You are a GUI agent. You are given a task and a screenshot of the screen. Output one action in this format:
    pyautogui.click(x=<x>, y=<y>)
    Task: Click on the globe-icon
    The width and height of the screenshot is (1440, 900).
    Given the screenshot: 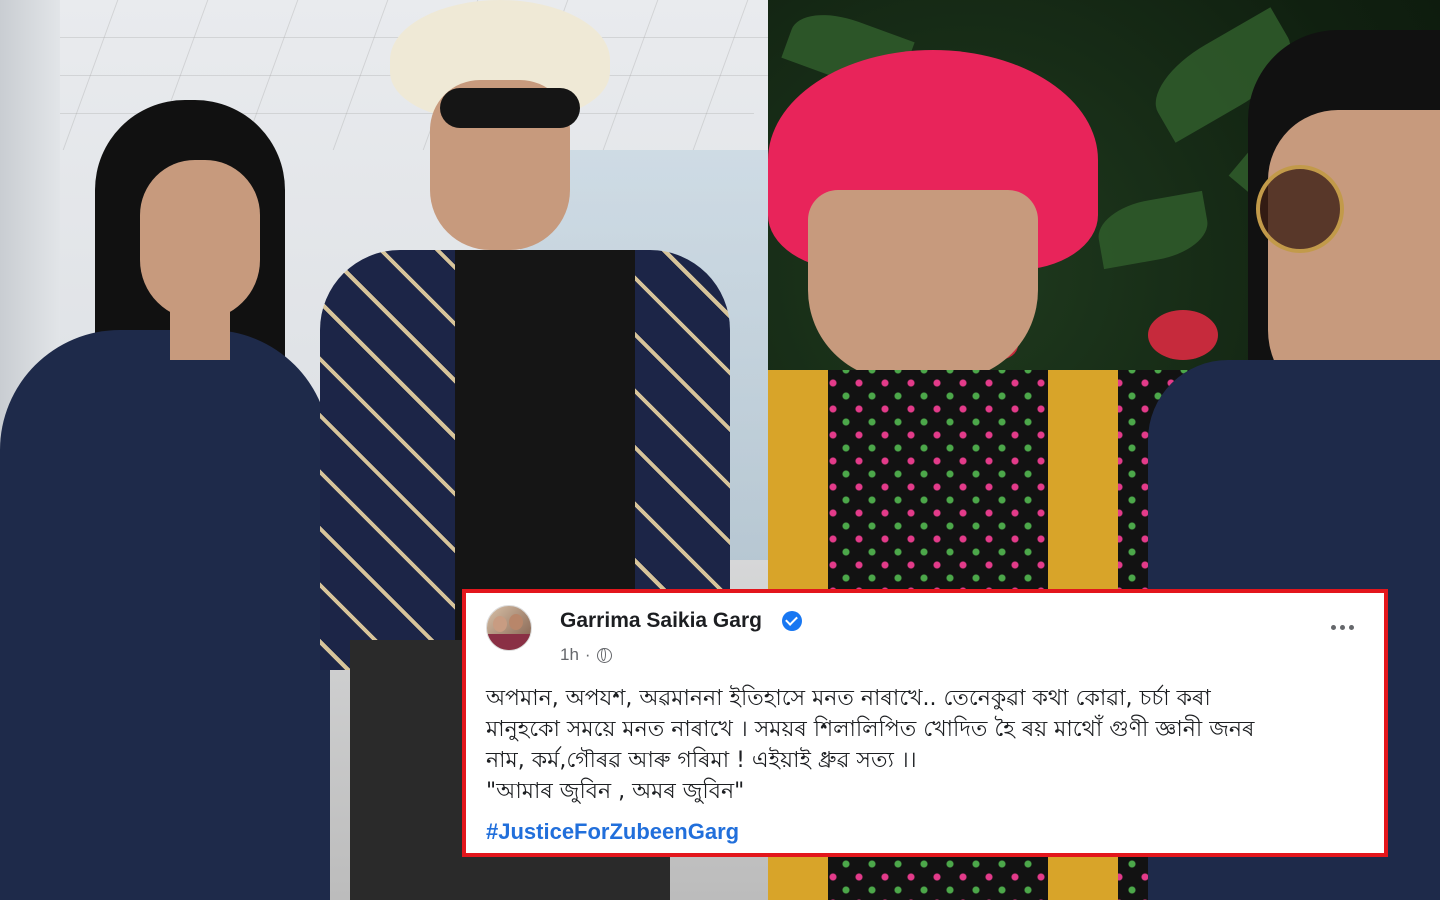 What is the action you would take?
    pyautogui.click(x=604, y=655)
    